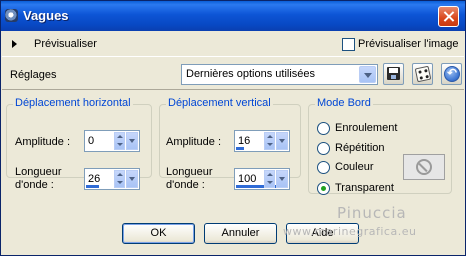 Image resolution: width=466 pixels, height=256 pixels. I want to click on color-swatch, so click(424, 167).